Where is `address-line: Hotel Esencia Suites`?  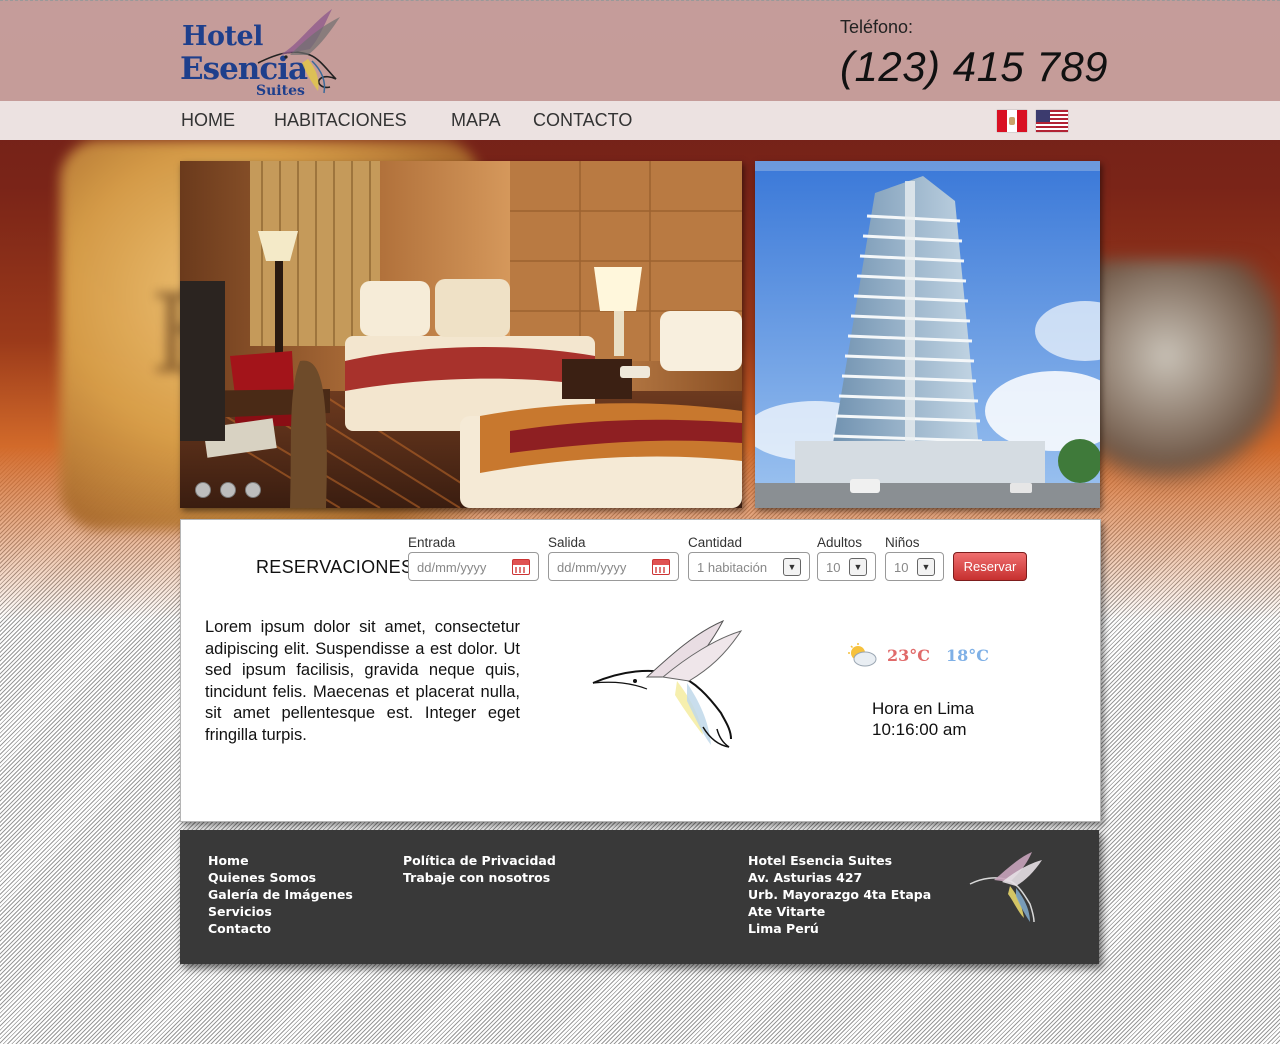
address-line: Hotel Esencia Suites is located at coordinates (820, 860).